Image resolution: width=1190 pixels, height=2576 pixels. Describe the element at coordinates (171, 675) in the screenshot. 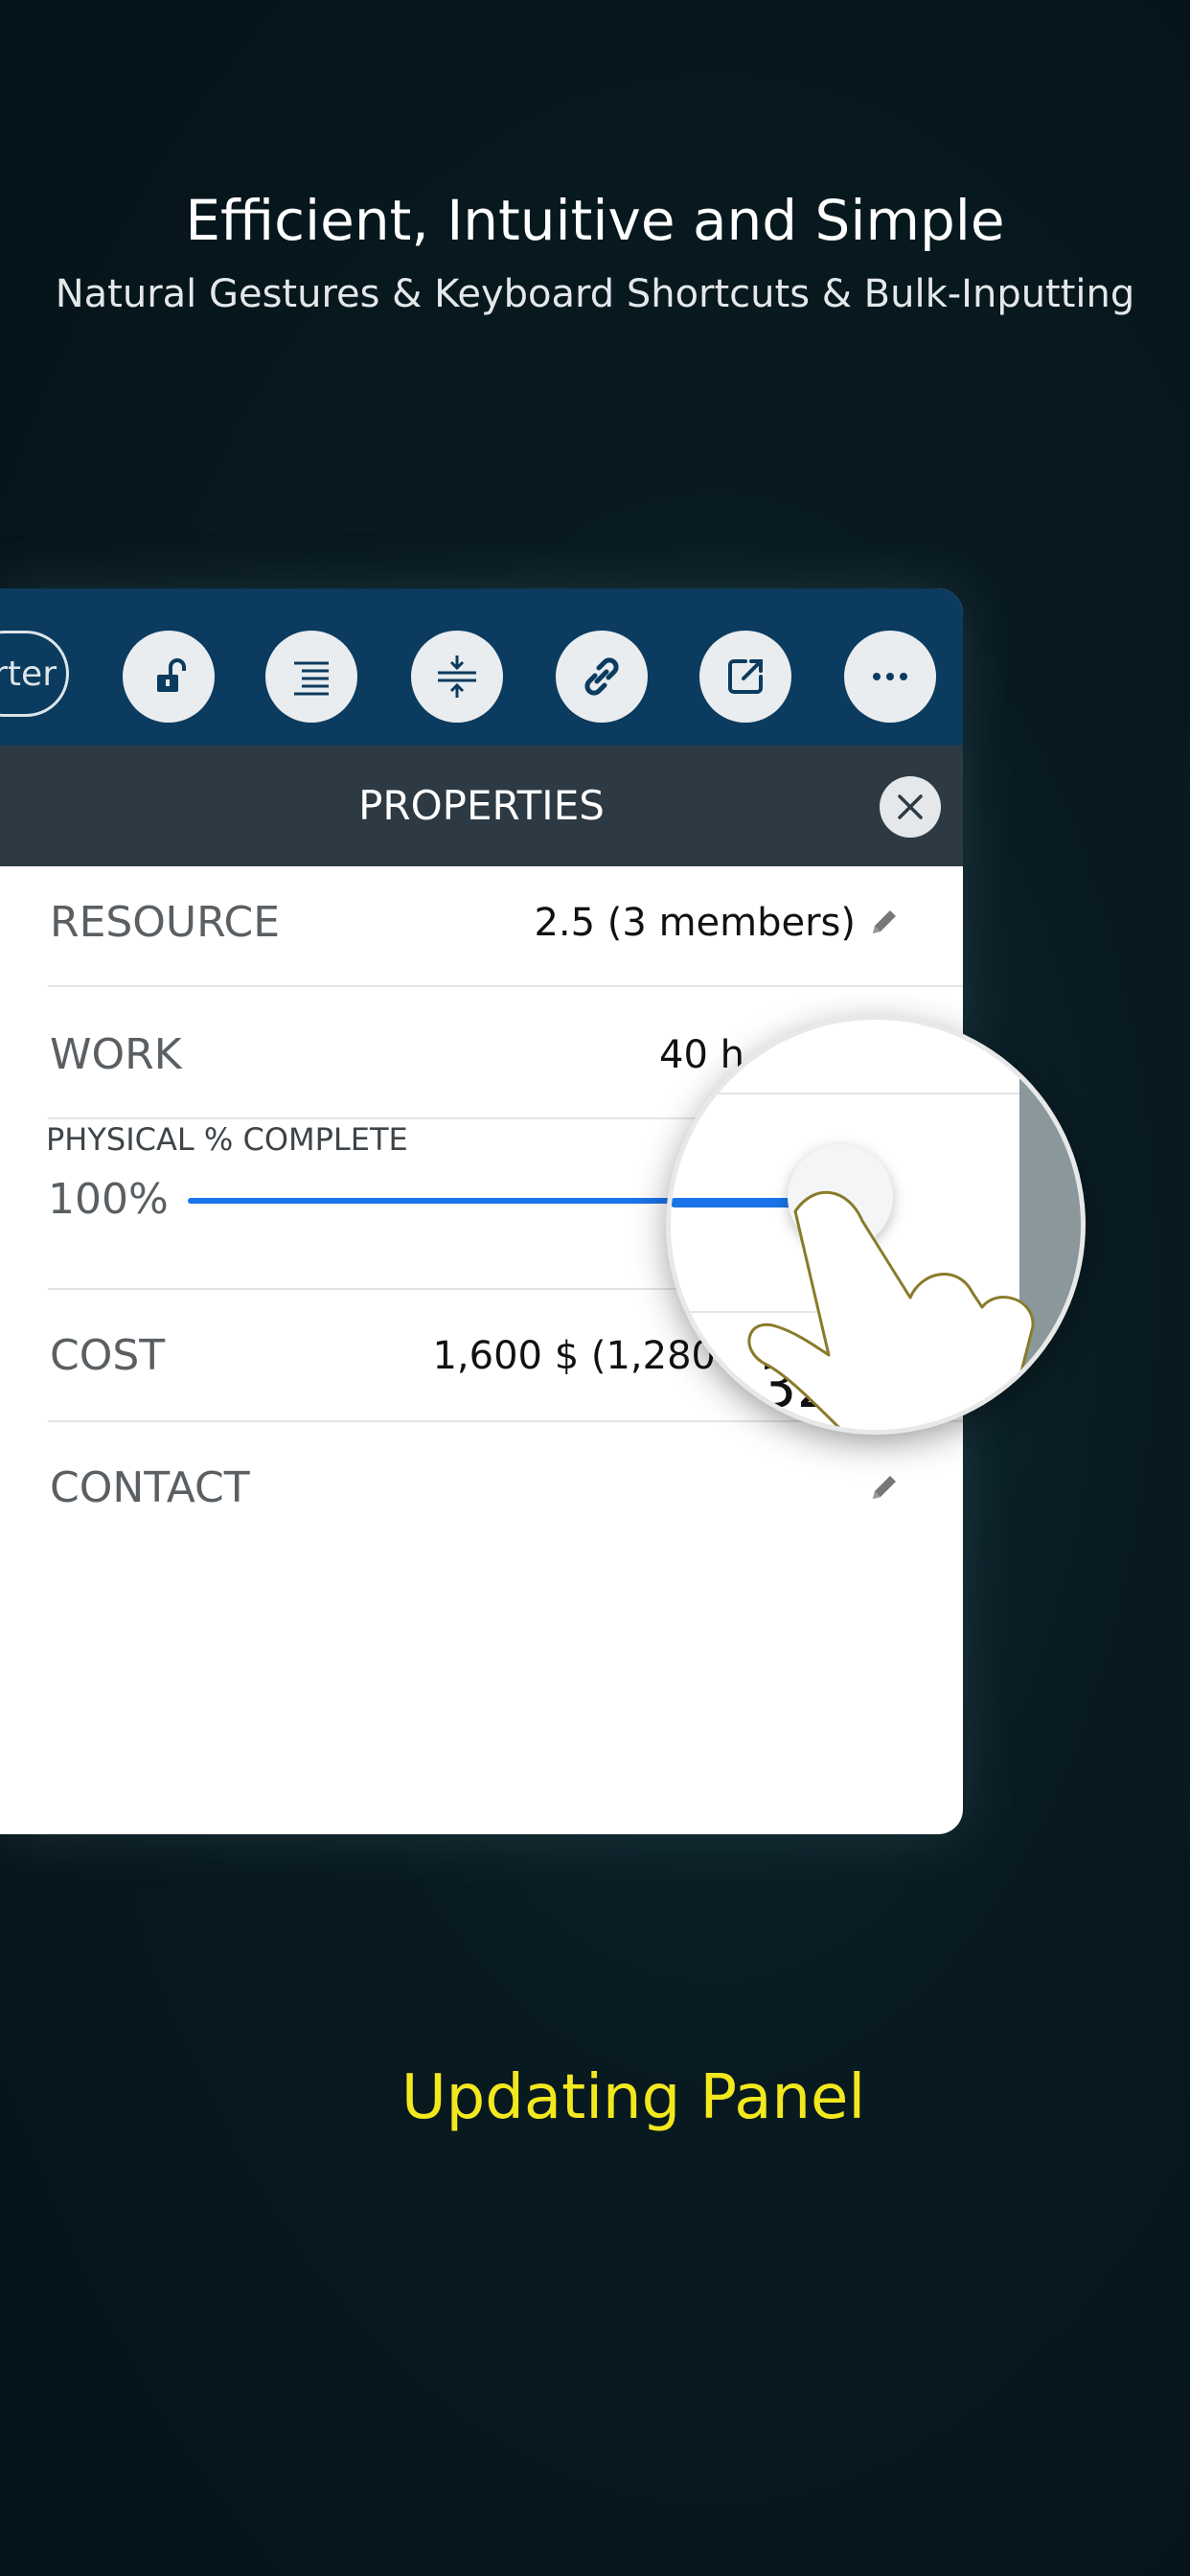

I see `unlock-icon` at that location.